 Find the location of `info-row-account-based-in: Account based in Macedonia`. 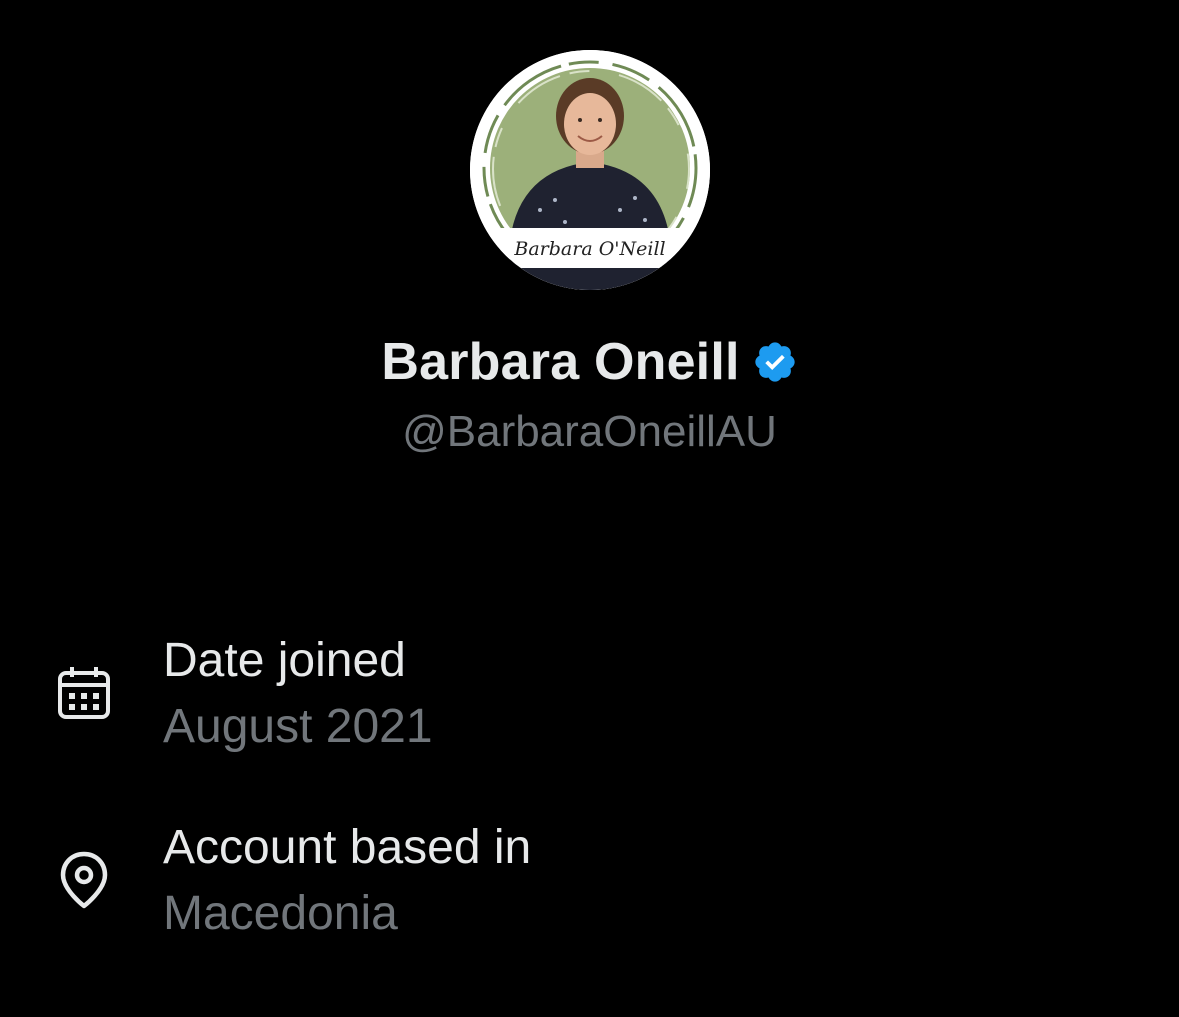

info-row-account-based-in: Account based in Macedonia is located at coordinates (589, 885).